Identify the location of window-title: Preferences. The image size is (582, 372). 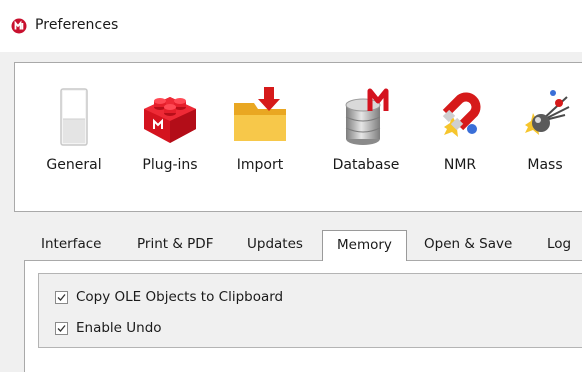
(77, 25).